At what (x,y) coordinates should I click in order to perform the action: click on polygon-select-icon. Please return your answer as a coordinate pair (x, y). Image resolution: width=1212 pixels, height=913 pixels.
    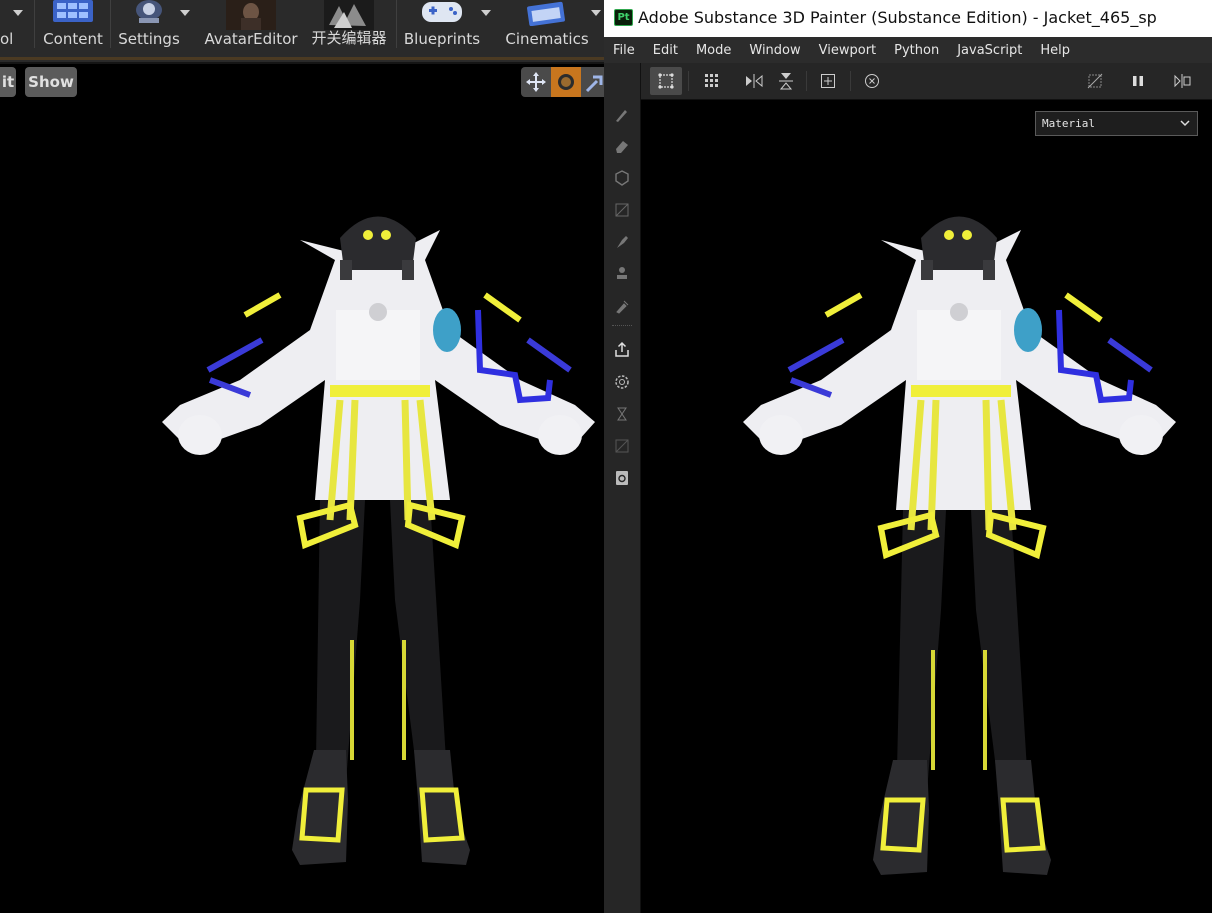
    Looking at the image, I should click on (666, 81).